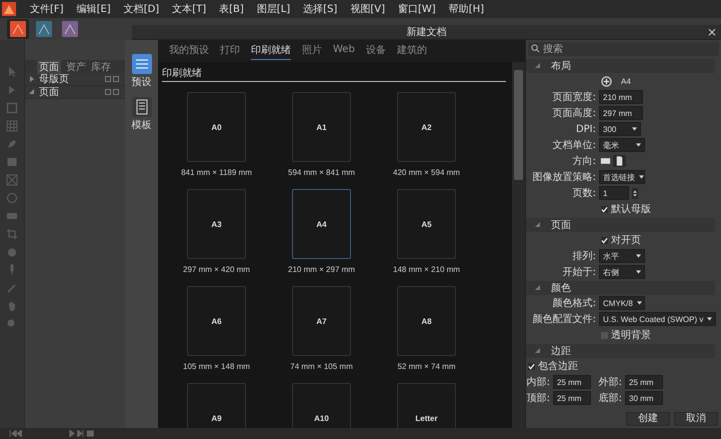 The height and width of the screenshot is (439, 721). Describe the element at coordinates (216, 224) in the screenshot. I see `page-preset-card: A3` at that location.